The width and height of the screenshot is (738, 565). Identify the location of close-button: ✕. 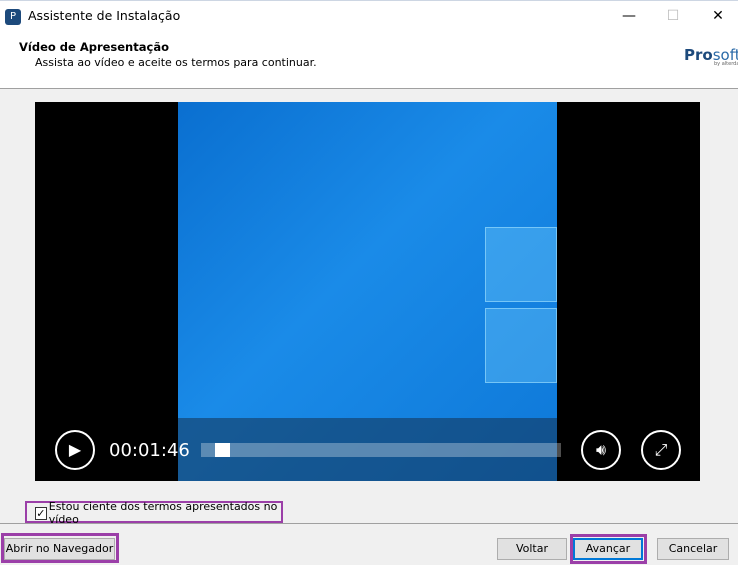
(718, 16).